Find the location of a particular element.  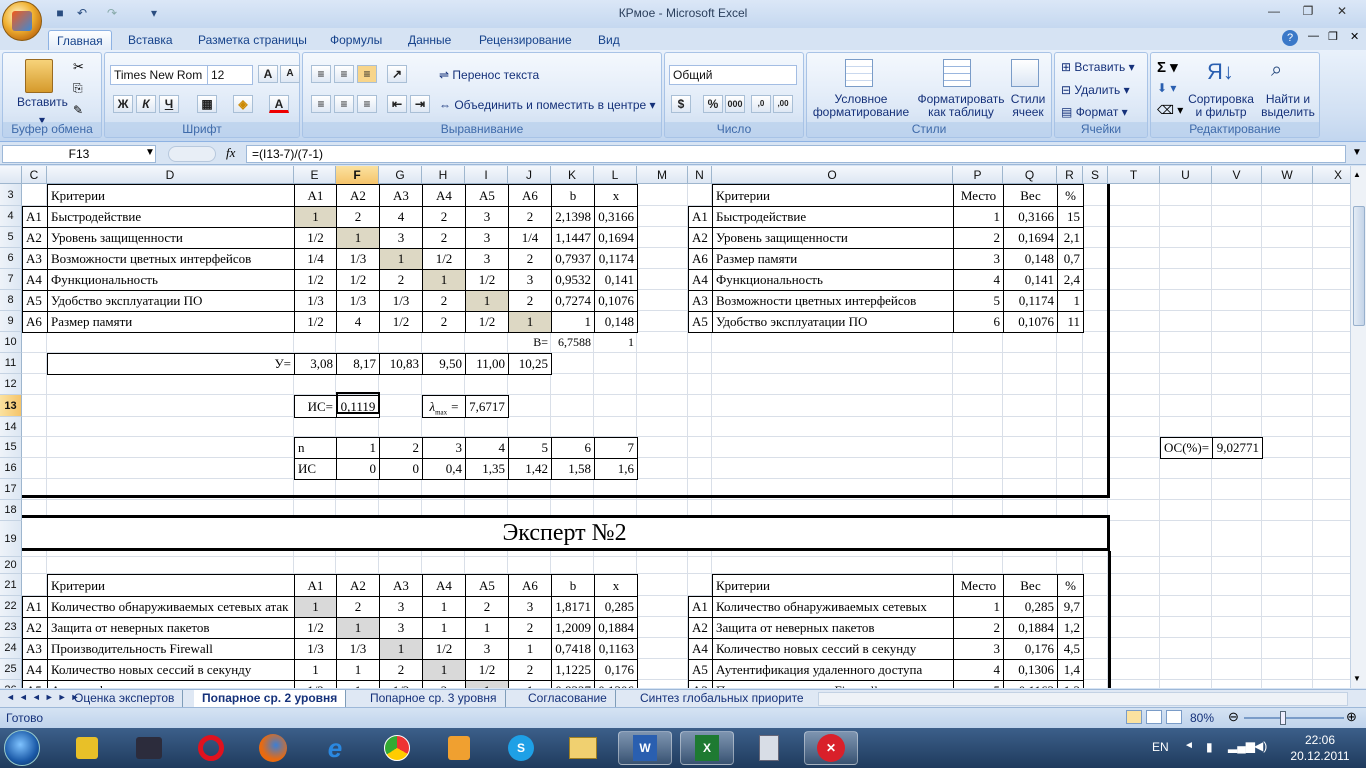

criterion-name: Быстродействие is located at coordinates (171, 217).